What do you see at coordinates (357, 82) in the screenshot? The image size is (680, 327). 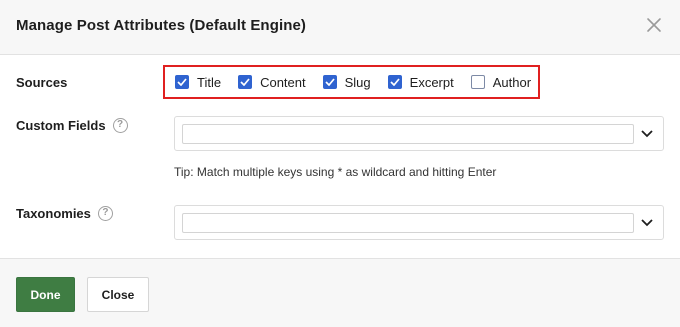 I see `source-label-slug: Slug` at bounding box center [357, 82].